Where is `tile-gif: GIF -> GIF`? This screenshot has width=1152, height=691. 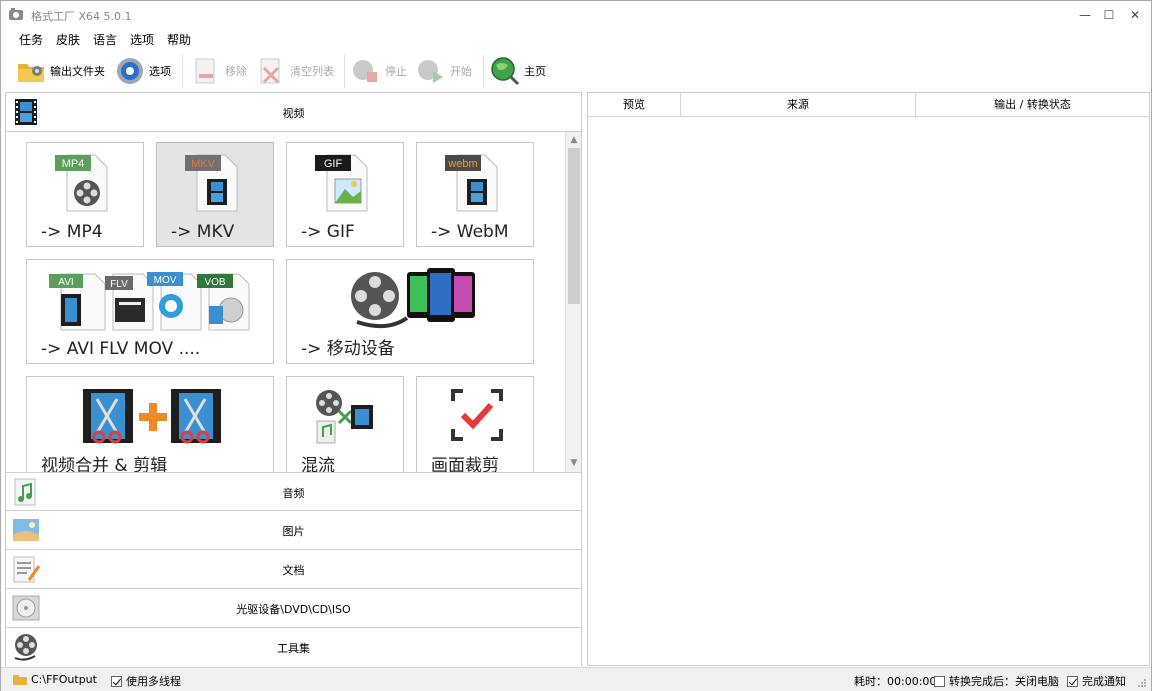 tile-gif: GIF -> GIF is located at coordinates (345, 194).